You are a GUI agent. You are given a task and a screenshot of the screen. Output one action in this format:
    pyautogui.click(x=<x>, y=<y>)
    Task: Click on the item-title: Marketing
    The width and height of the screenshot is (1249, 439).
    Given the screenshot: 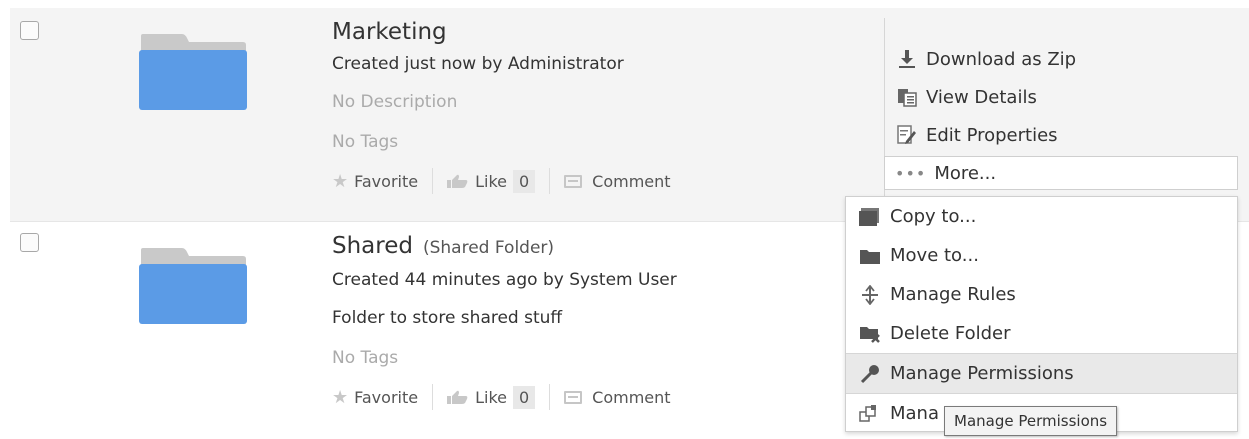 What is the action you would take?
    pyautogui.click(x=501, y=32)
    